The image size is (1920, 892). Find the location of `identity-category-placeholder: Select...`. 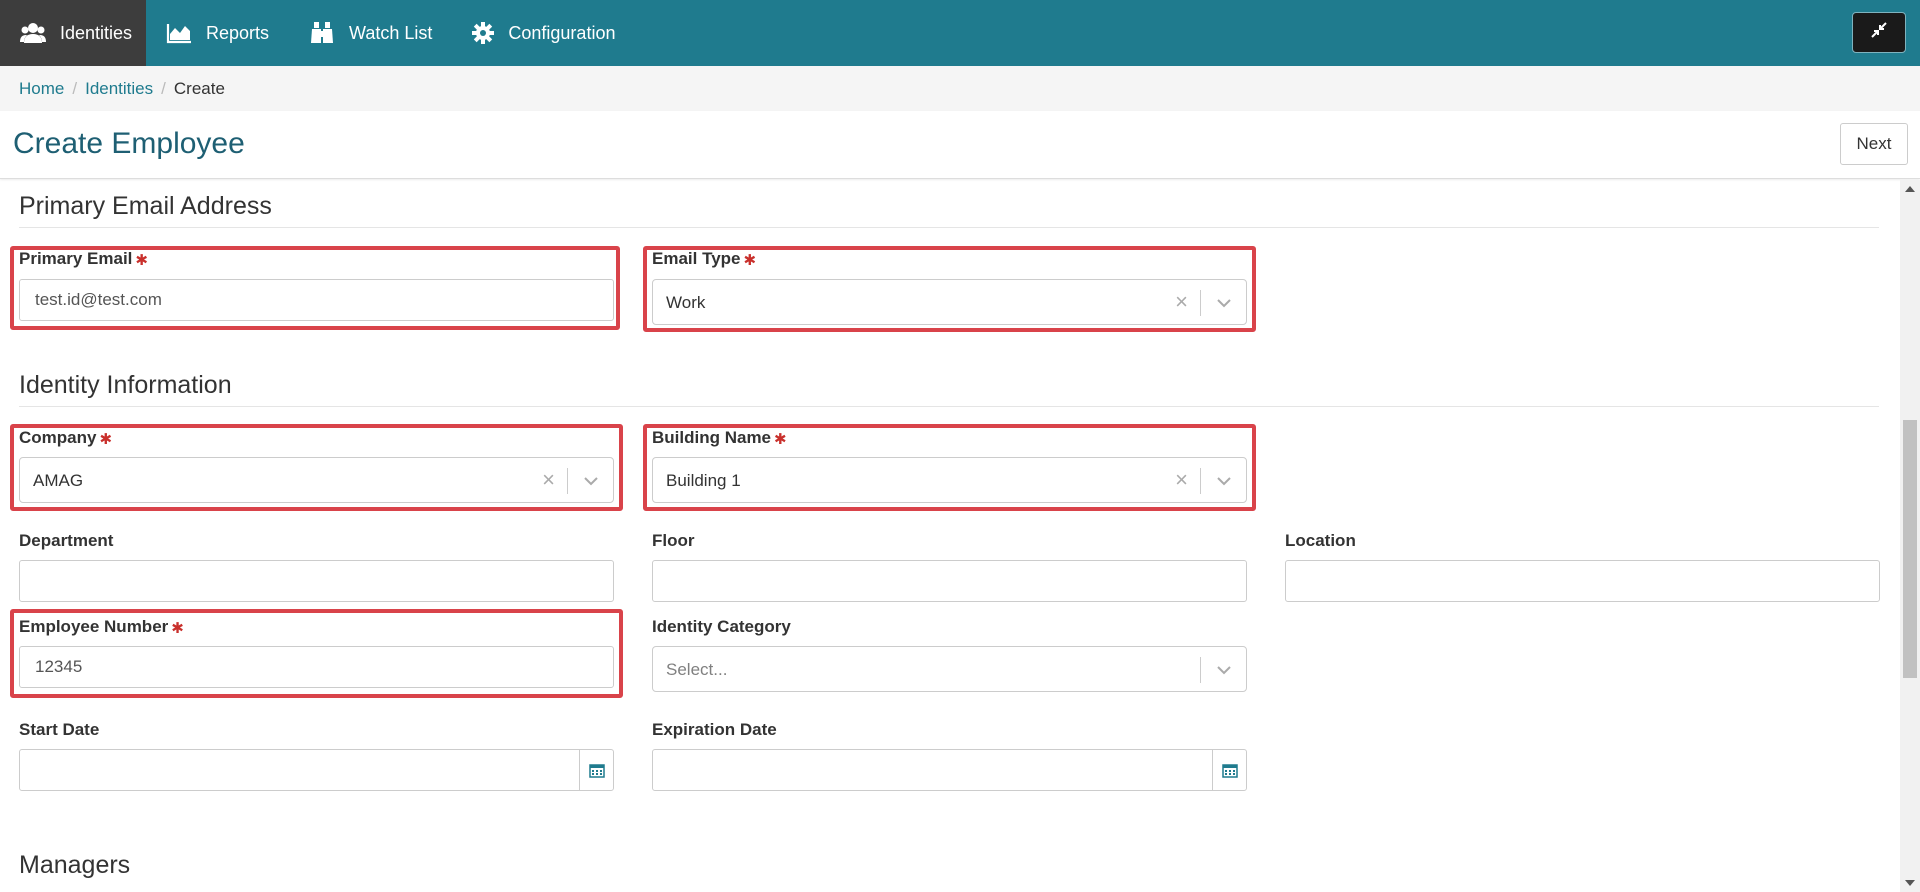

identity-category-placeholder: Select... is located at coordinates (697, 669).